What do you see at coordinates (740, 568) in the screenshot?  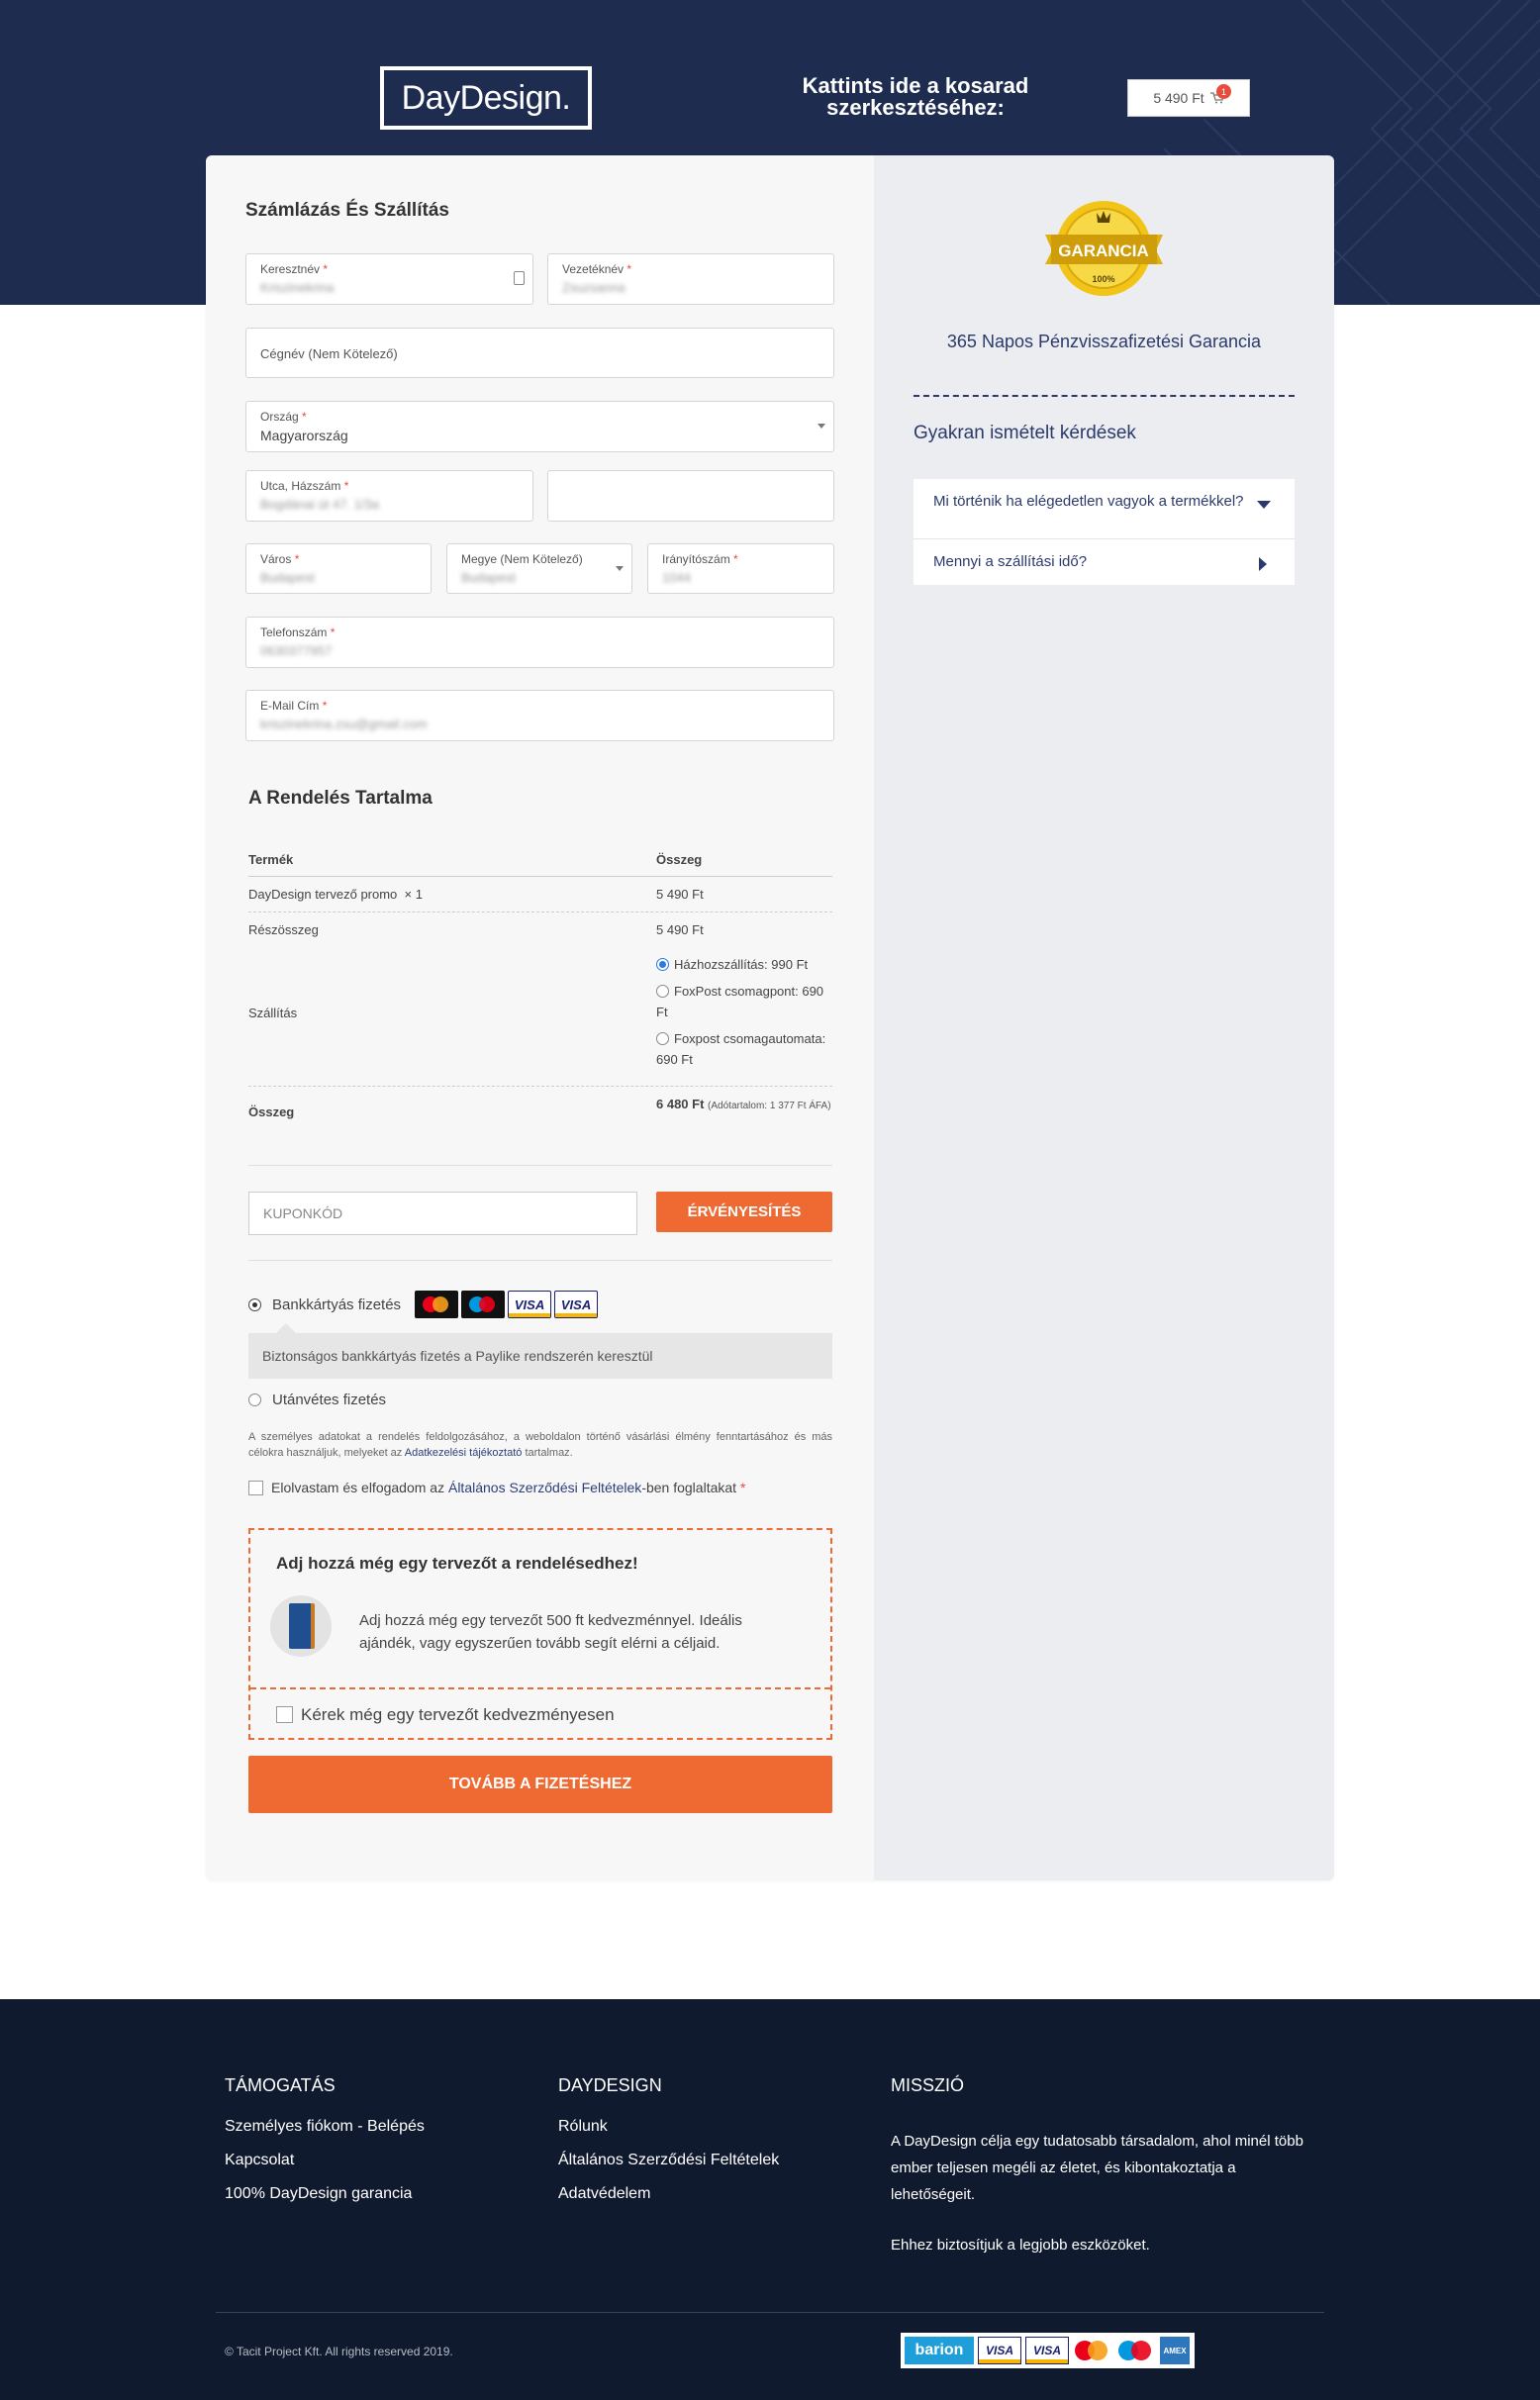 I see `zip-field: Irányítószám * 1044` at bounding box center [740, 568].